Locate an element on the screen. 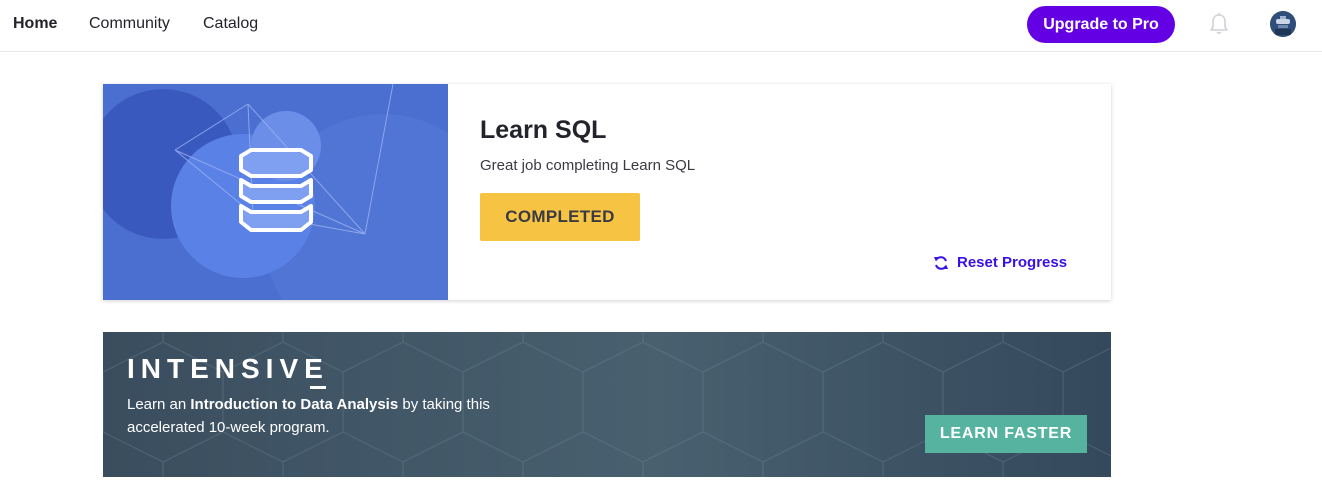 Image resolution: width=1322 pixels, height=503 pixels. heading-underline-accent is located at coordinates (318, 387).